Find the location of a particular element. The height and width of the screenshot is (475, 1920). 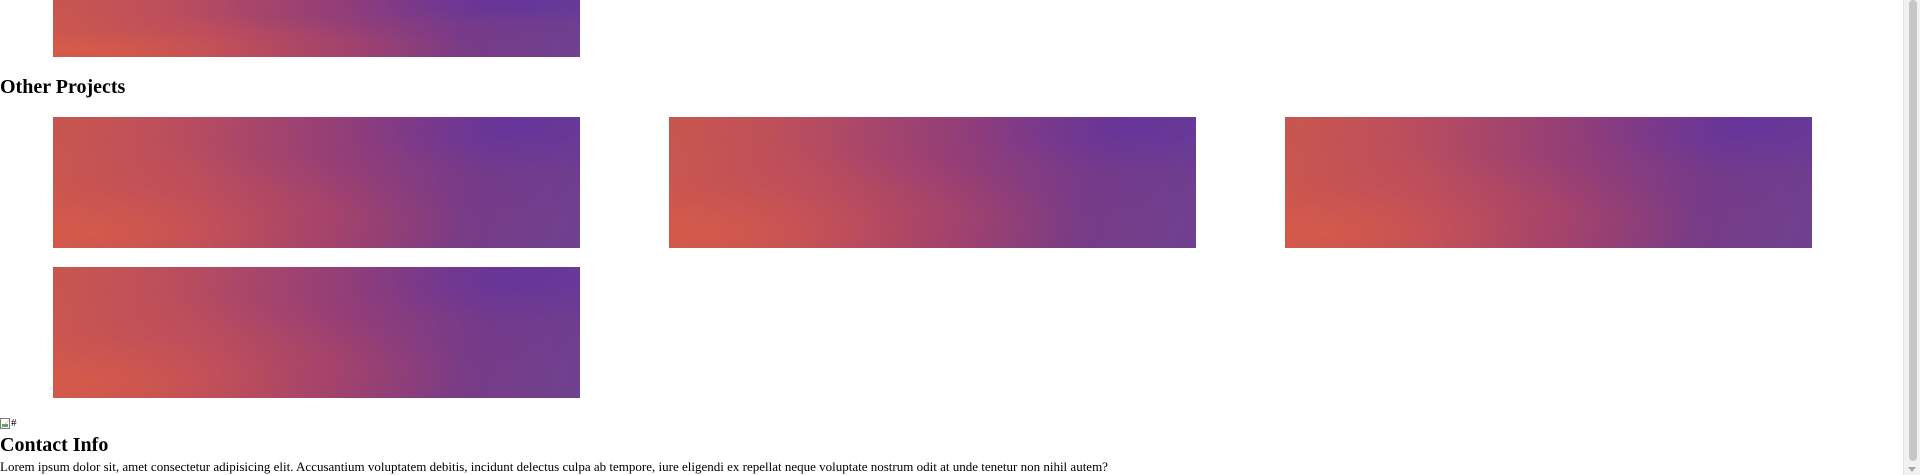

scrollbar-thumb is located at coordinates (1913, 230).